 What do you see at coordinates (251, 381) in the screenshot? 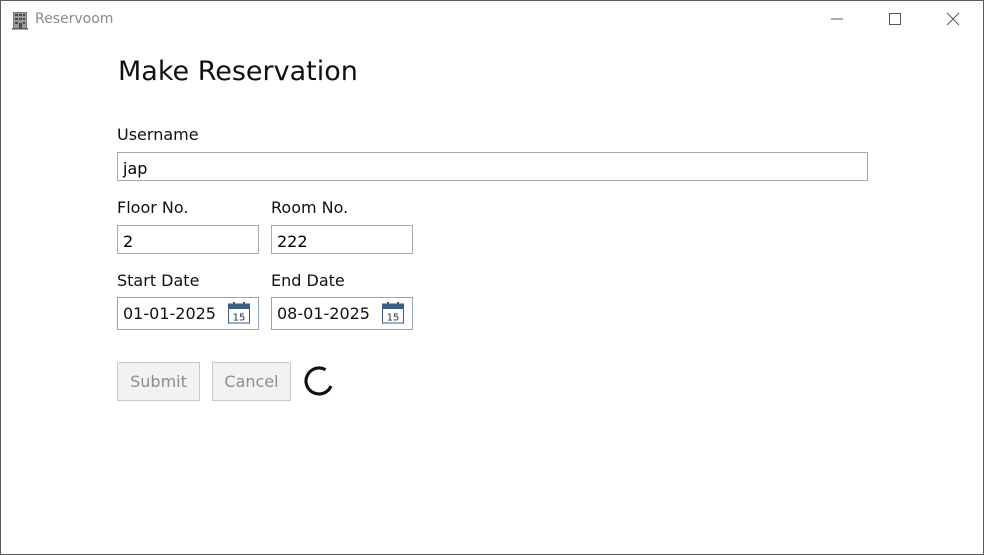
I see `cancel-button: Cancel` at bounding box center [251, 381].